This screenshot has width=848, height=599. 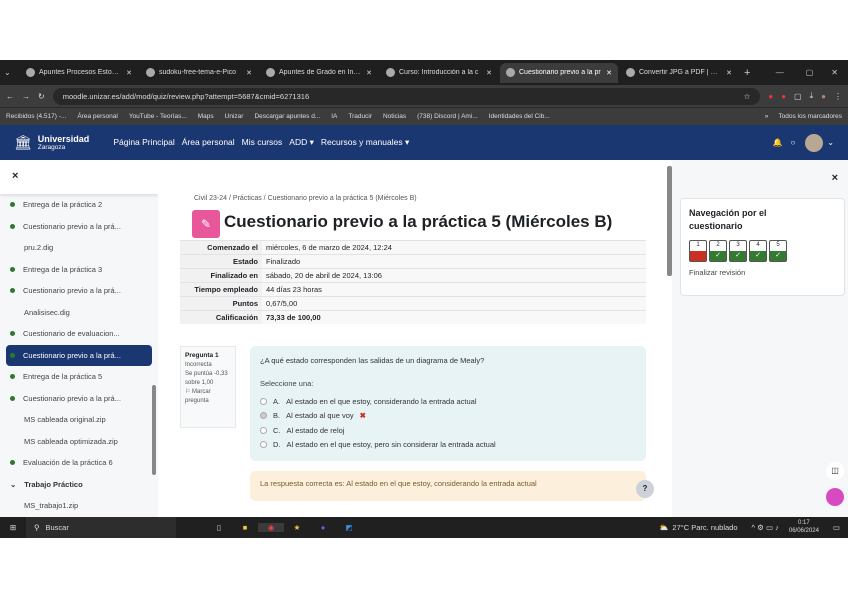 What do you see at coordinates (79, 463) in the screenshot?
I see `sidebar-item: Evaluación de la práctica 6` at bounding box center [79, 463].